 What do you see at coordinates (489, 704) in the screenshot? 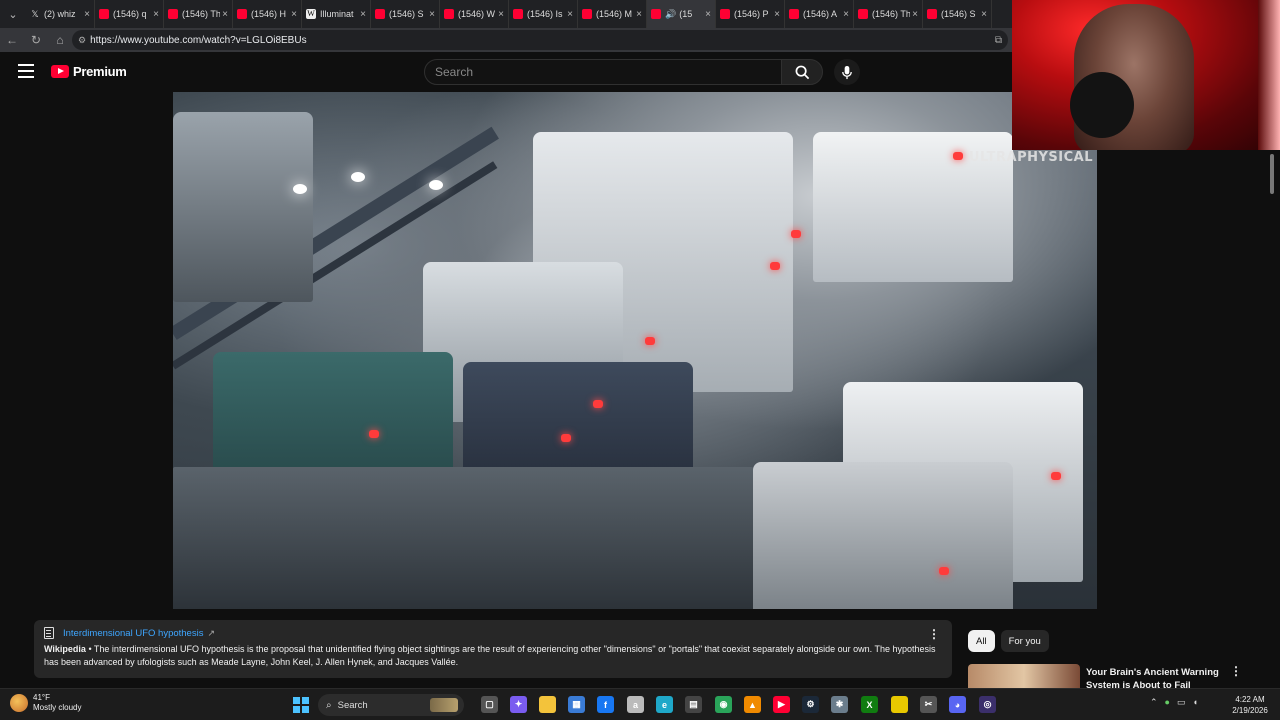
I see `task-view-icon: ▢` at bounding box center [489, 704].